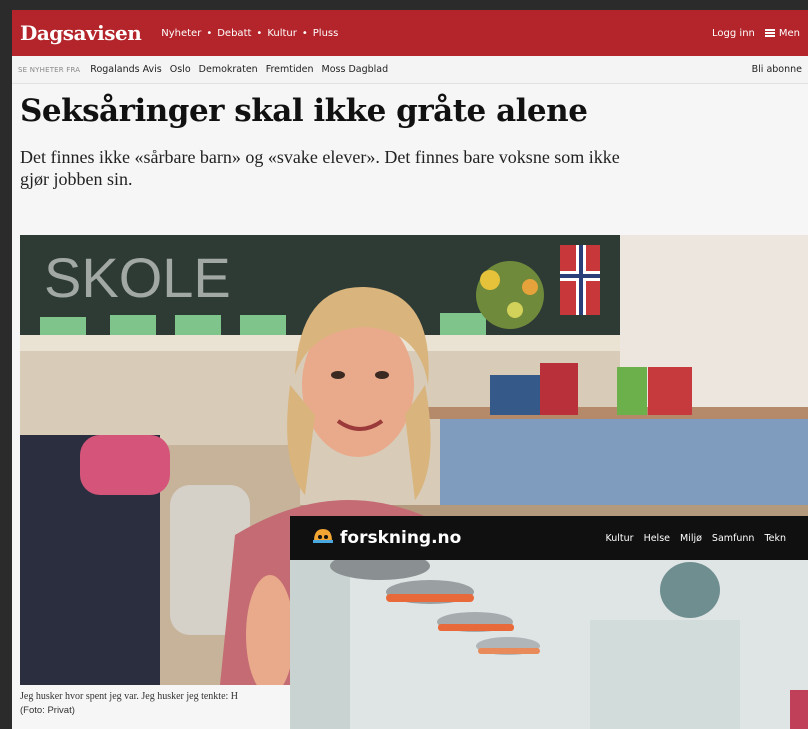 The image size is (808, 729). Describe the element at coordinates (234, 33) in the screenshot. I see `nav-item-debatt: Debatt` at that location.